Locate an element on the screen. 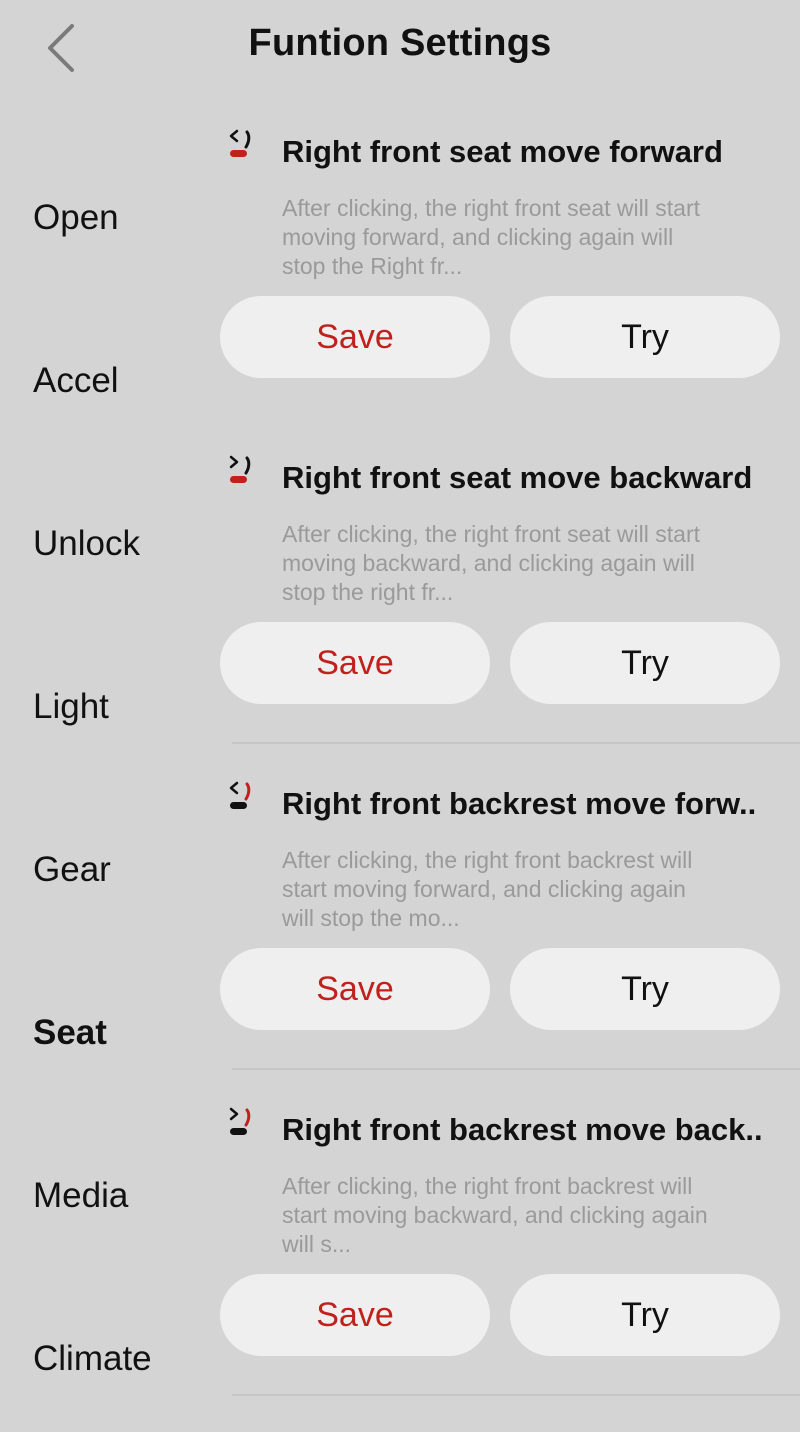 This screenshot has height=1432, width=800. sidebar-item-open: Open is located at coordinates (76, 218).